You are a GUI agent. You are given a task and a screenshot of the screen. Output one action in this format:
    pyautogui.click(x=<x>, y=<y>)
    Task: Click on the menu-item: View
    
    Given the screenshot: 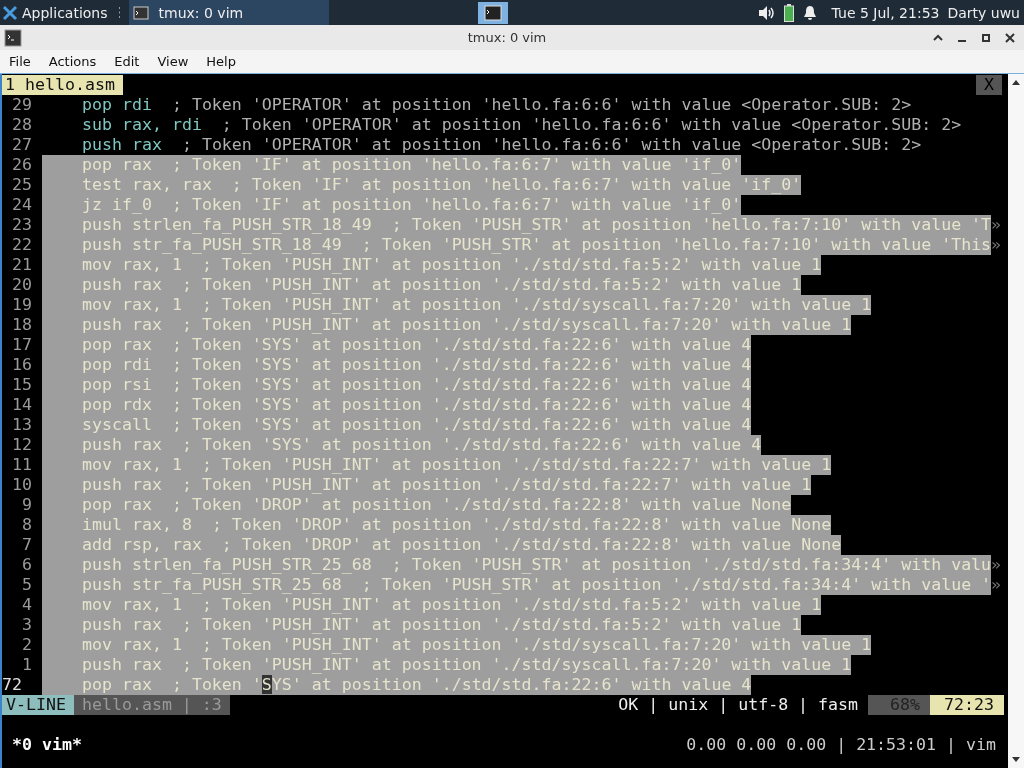 What is the action you would take?
    pyautogui.click(x=173, y=61)
    